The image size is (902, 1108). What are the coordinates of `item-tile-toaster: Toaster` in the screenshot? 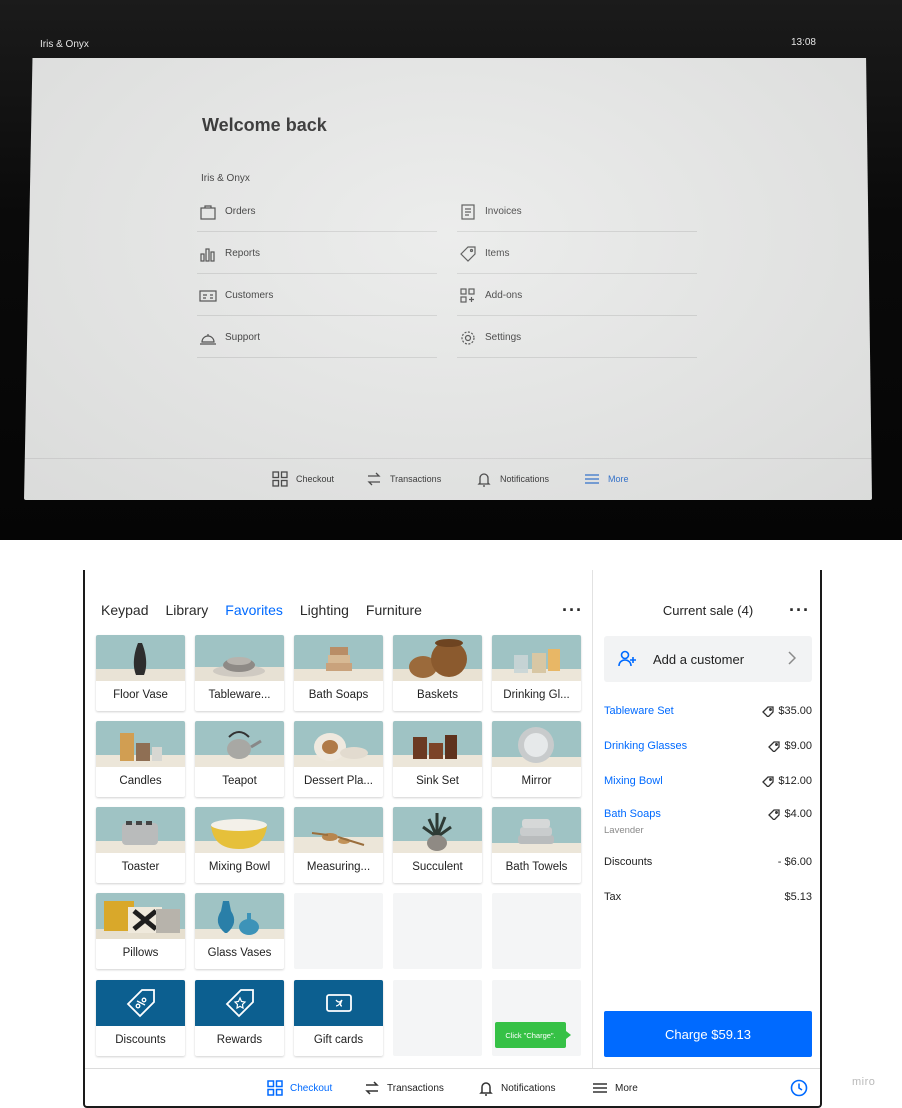 It's located at (140, 845).